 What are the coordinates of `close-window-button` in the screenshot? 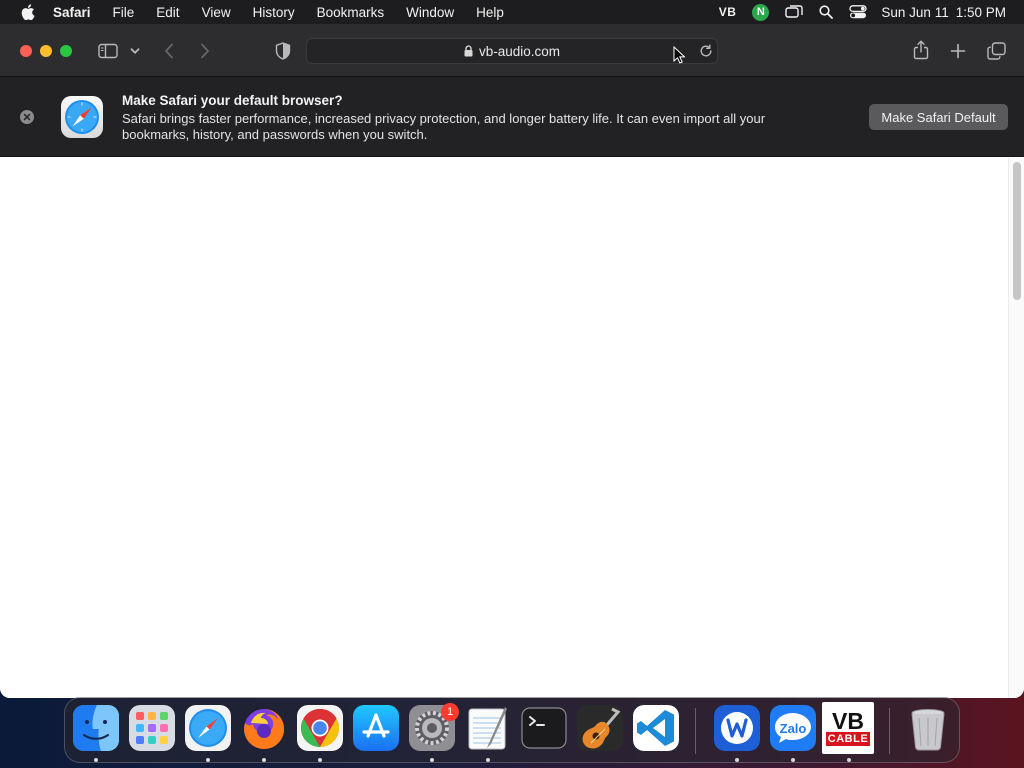 It's located at (26, 51).